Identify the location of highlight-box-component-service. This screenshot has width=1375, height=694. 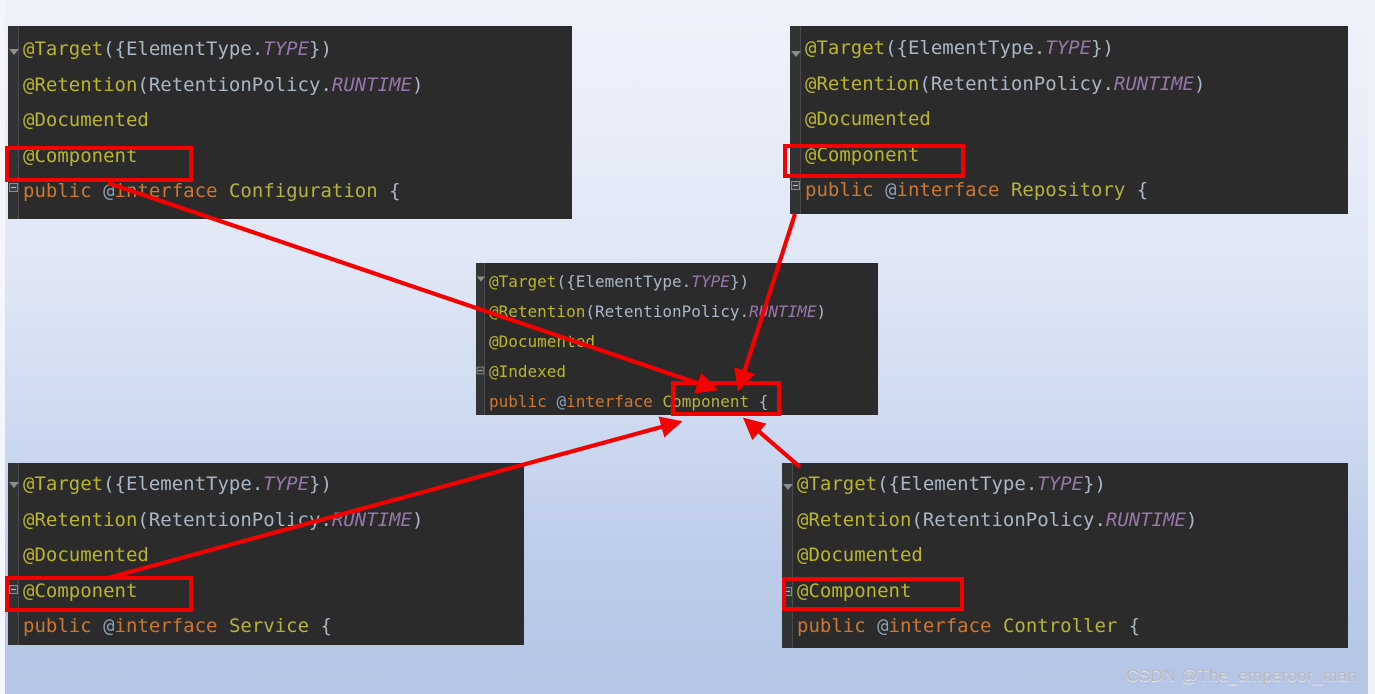
(99, 594).